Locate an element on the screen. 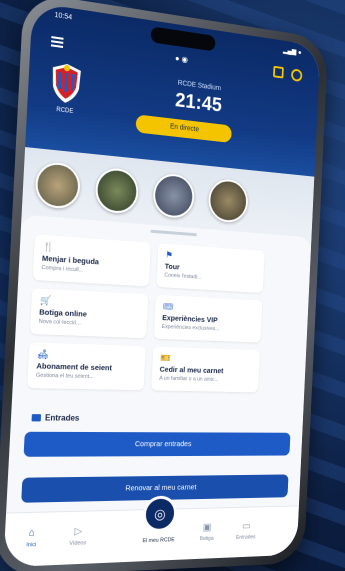 Image resolution: width=345 pixels, height=571 pixels. tab-home: ⌂ Inici is located at coordinates (31, 538).